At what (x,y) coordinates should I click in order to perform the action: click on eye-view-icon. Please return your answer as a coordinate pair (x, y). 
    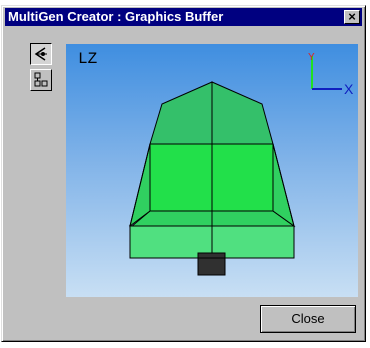
    Looking at the image, I should click on (40, 54).